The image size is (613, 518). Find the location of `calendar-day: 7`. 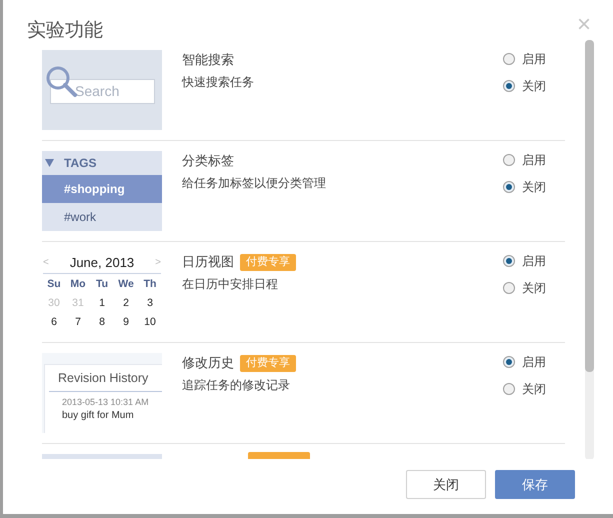

calendar-day: 7 is located at coordinates (78, 322).